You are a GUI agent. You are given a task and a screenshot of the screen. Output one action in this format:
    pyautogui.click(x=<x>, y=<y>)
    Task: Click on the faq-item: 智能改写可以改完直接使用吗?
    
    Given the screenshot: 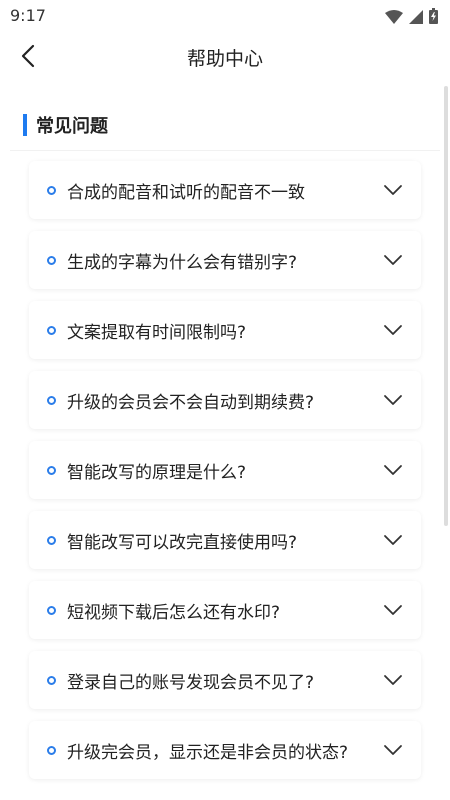 What is the action you would take?
    pyautogui.click(x=225, y=540)
    